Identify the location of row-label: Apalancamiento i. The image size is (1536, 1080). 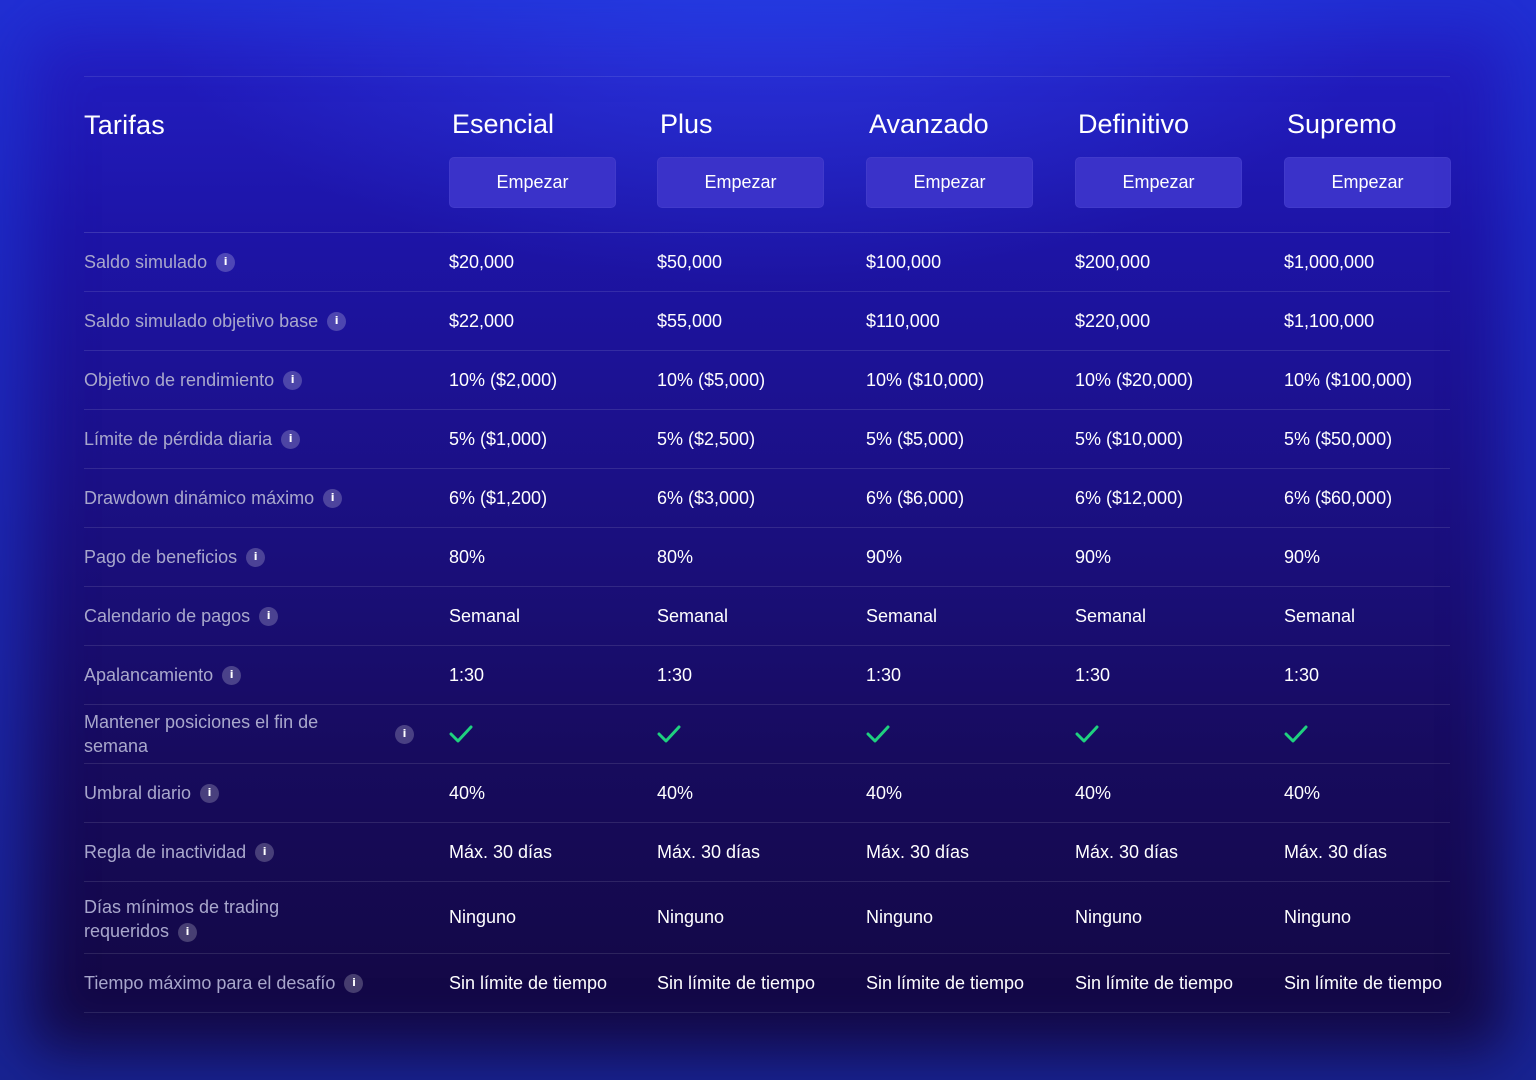
(249, 675).